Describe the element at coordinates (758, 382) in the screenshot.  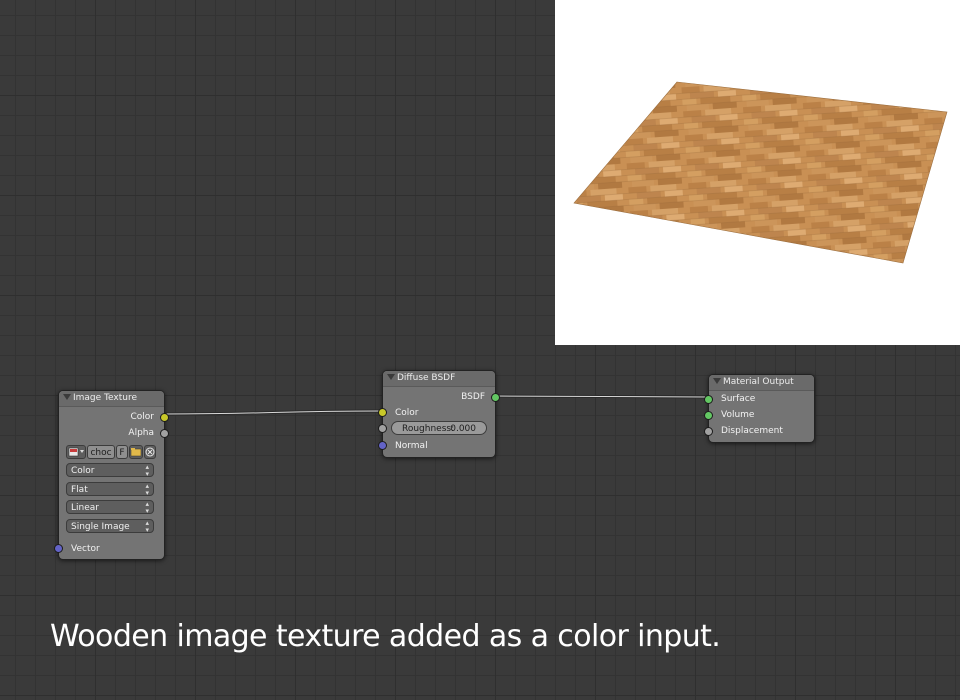
I see `node-title: Material Output` at that location.